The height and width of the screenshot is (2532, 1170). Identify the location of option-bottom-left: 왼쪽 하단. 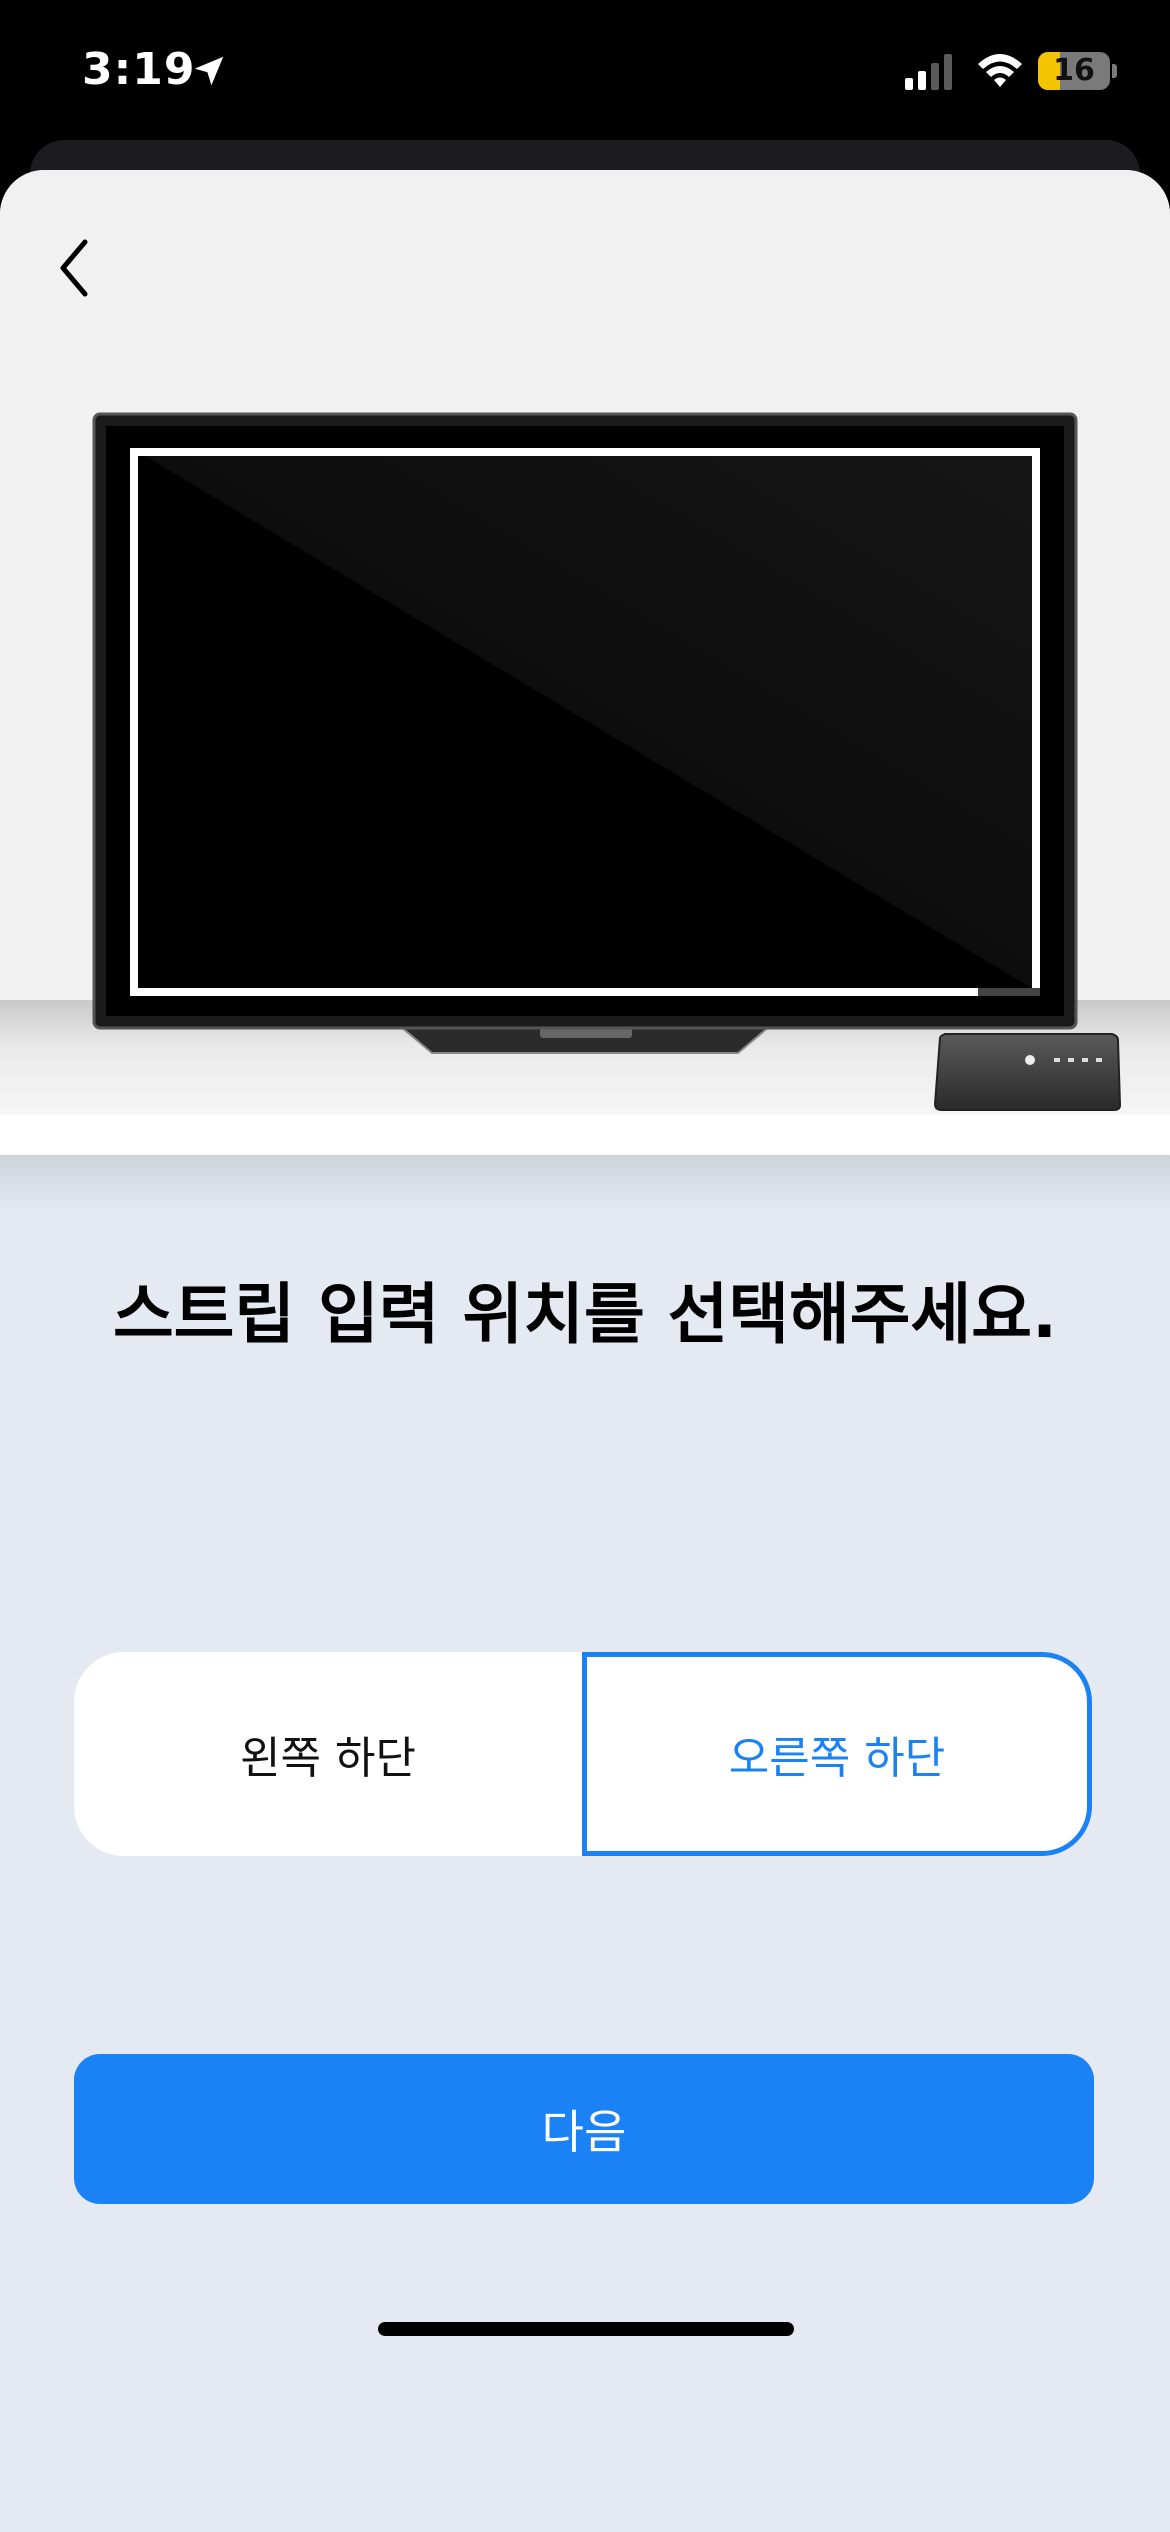
(328, 1754).